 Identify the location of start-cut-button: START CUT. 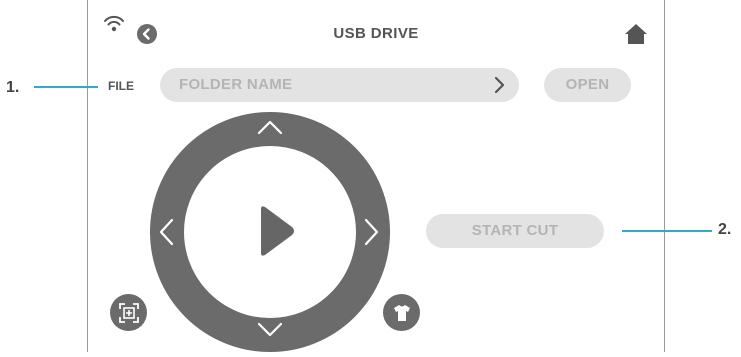
(515, 231).